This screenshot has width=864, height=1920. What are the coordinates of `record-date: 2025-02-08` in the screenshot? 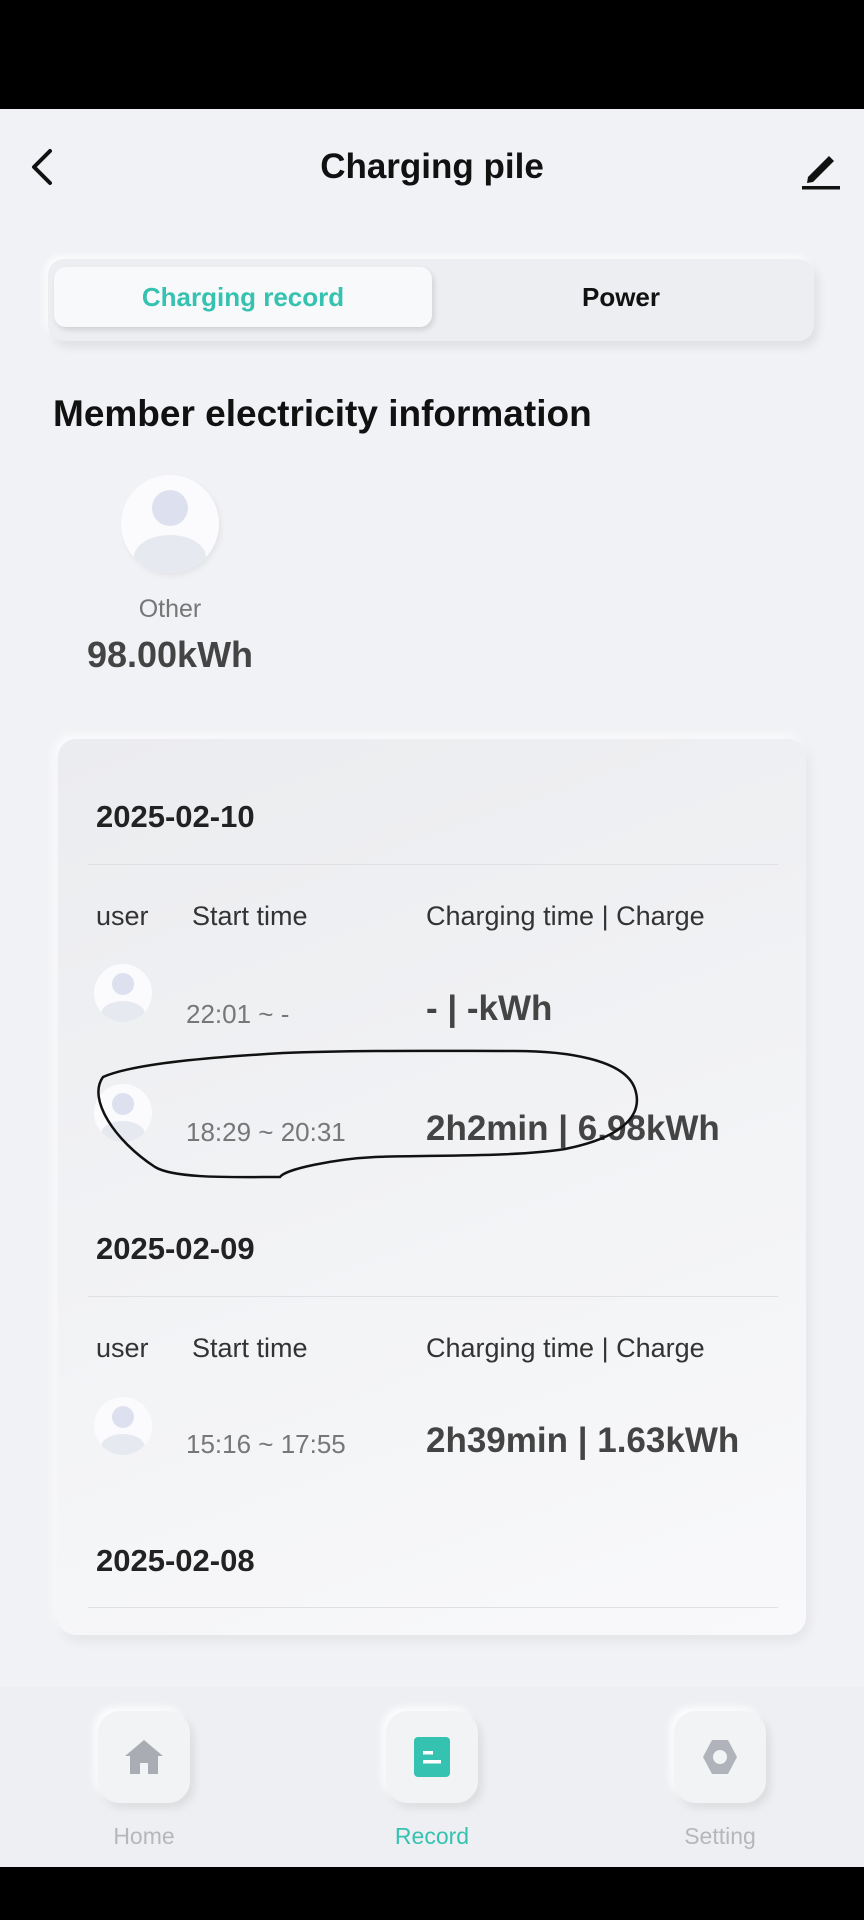 It's located at (175, 1560).